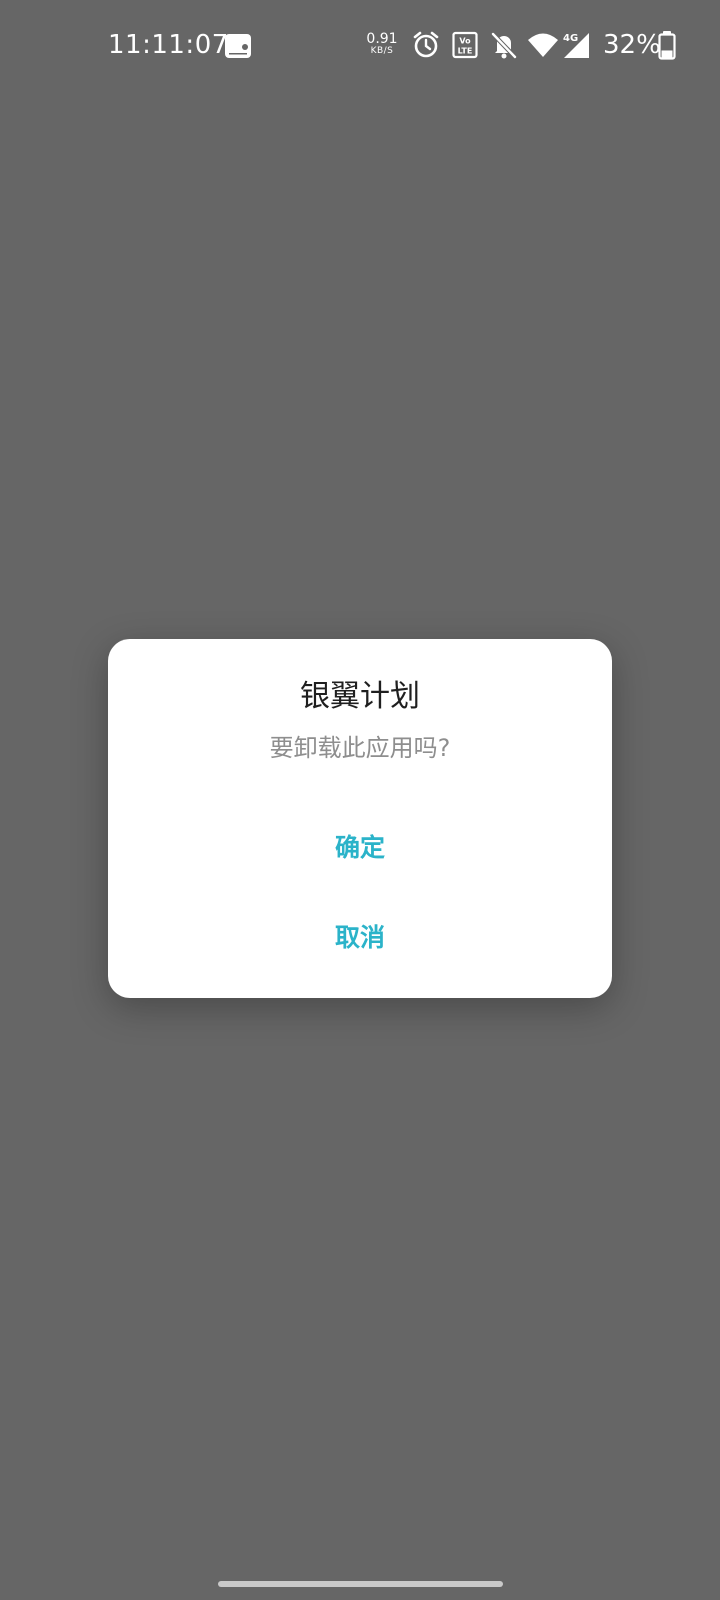  I want to click on network-speed: 0.91 KB/S, so click(382, 44).